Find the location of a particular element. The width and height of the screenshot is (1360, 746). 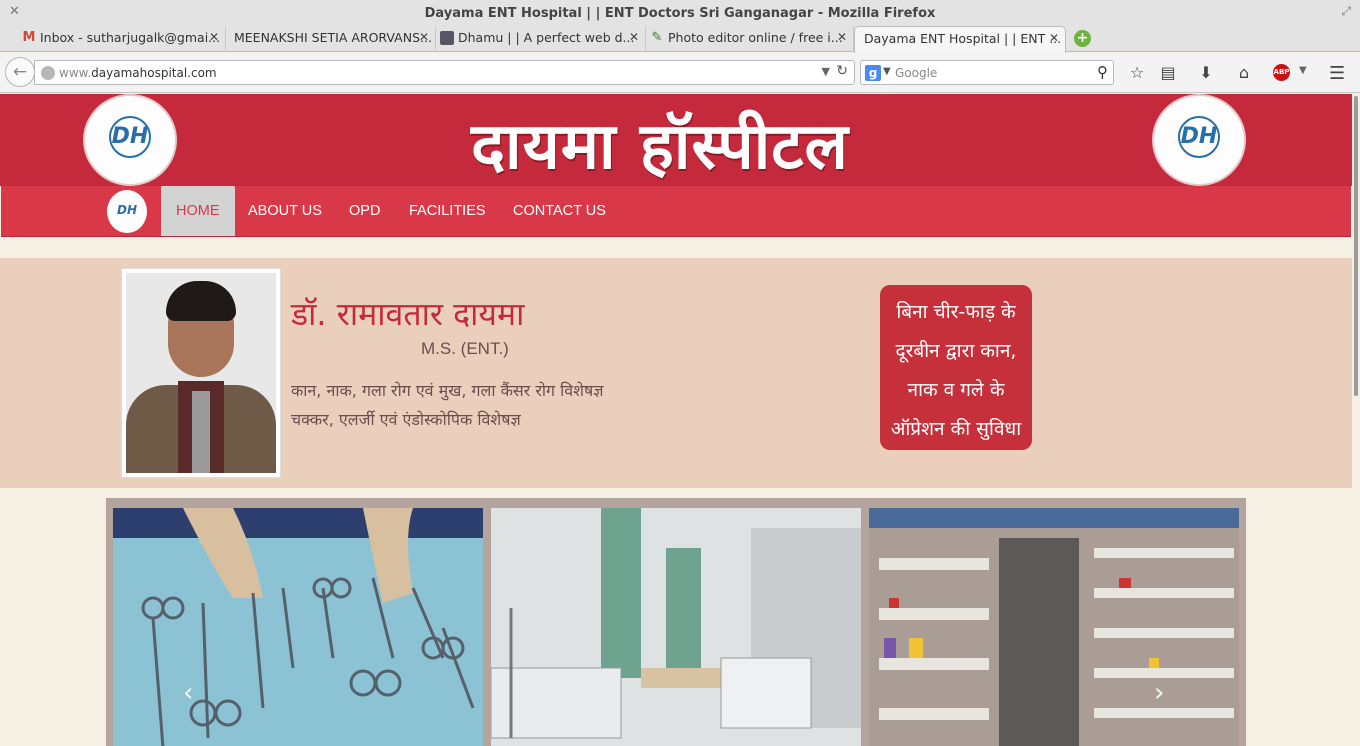

doctor-degree: M.S. (ENT.) is located at coordinates (465, 348).